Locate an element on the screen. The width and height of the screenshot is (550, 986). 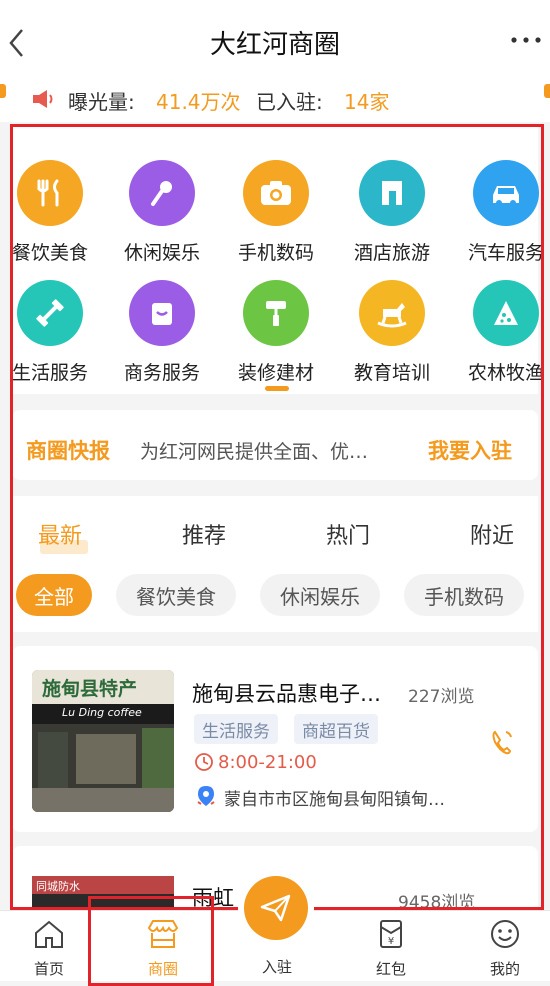
decor-left-edge is located at coordinates (3, 91).